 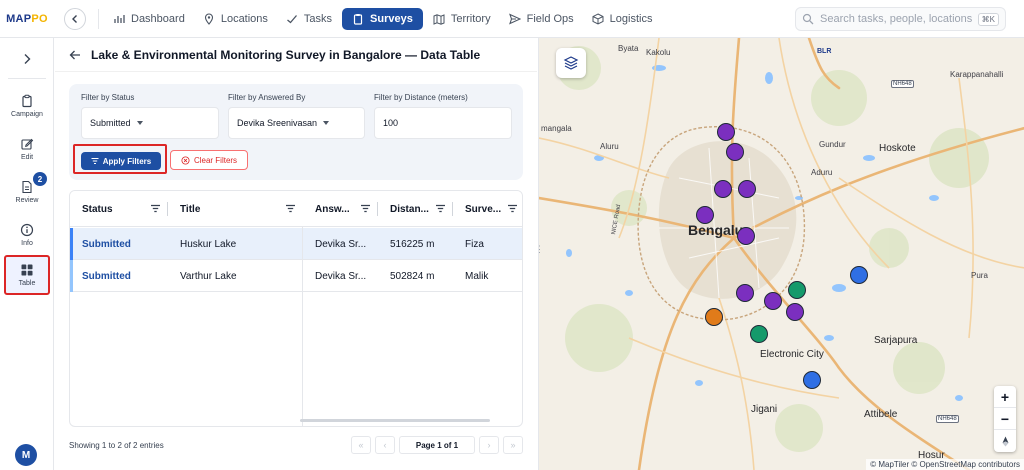 I want to click on rail-divider, so click(x=27, y=78).